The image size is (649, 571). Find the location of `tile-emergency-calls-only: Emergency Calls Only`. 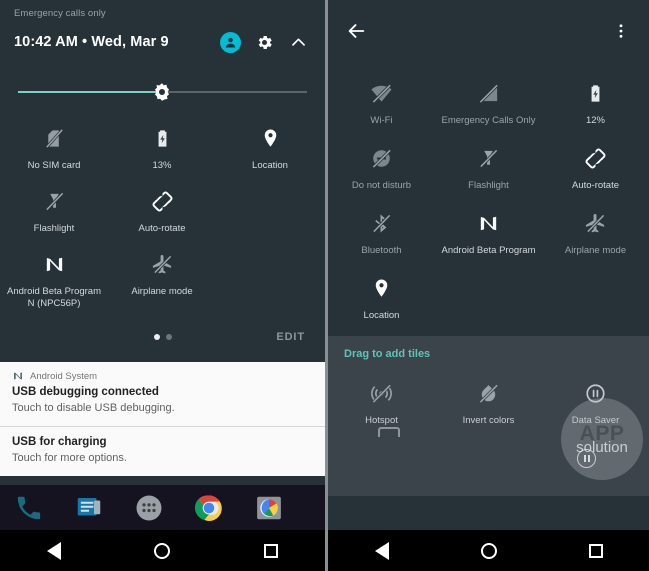

tile-emergency-calls-only: Emergency Calls Only is located at coordinates (488, 94).